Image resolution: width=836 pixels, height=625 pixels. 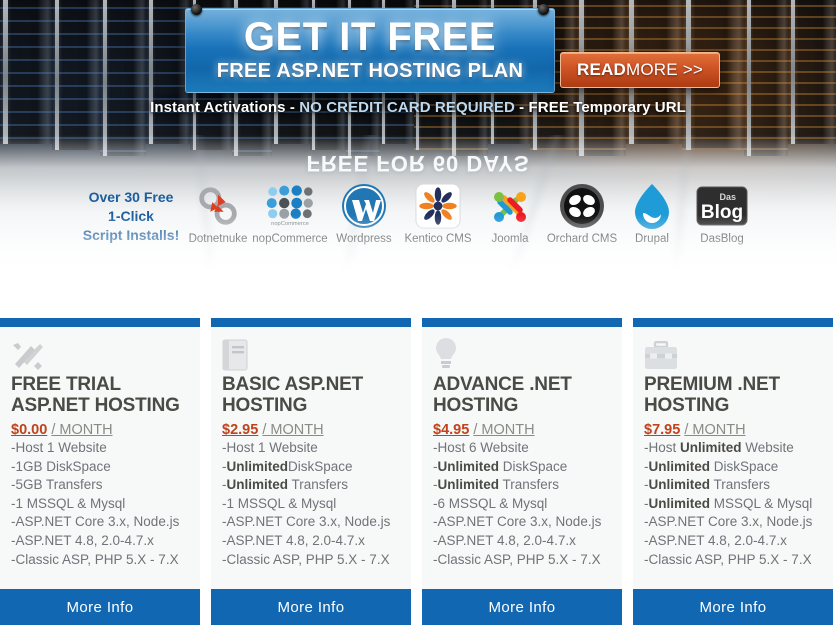 What do you see at coordinates (418, 250) in the screenshot?
I see `hero-bottom-fade` at bounding box center [418, 250].